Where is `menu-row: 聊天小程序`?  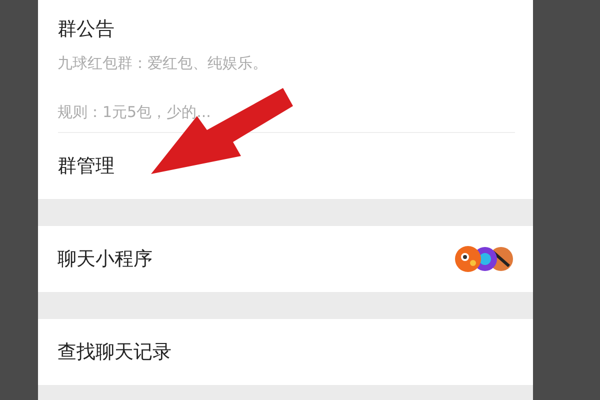
menu-row: 聊天小程序 is located at coordinates (285, 259).